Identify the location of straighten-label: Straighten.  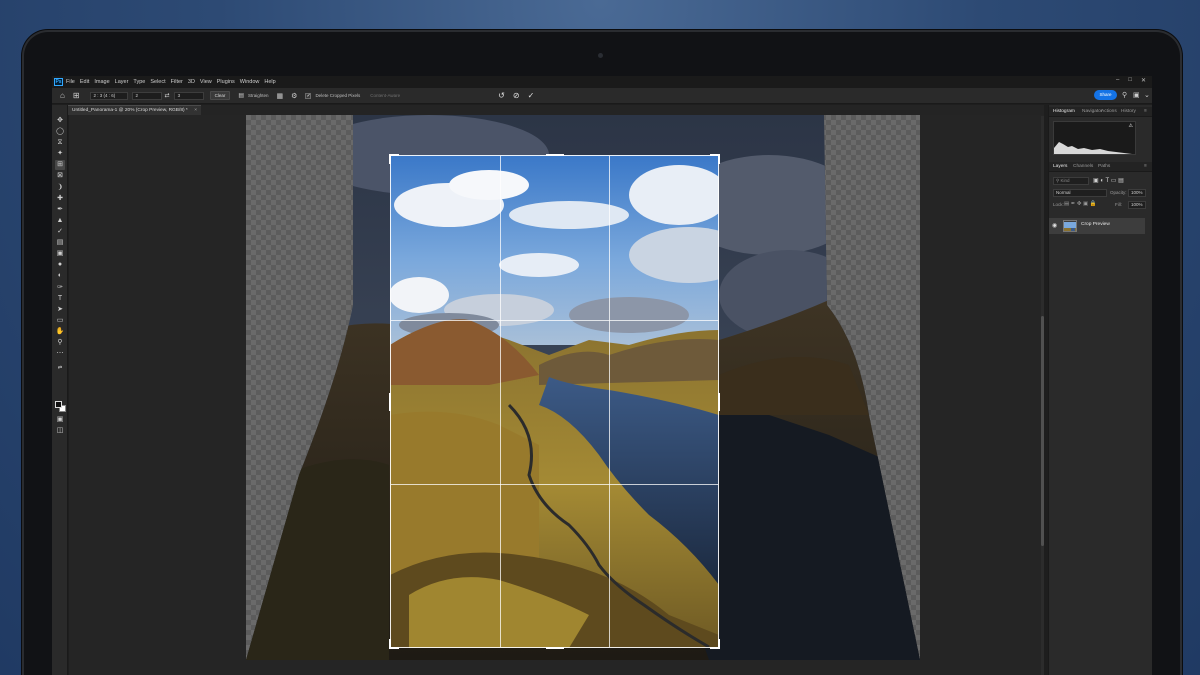
(258, 95).